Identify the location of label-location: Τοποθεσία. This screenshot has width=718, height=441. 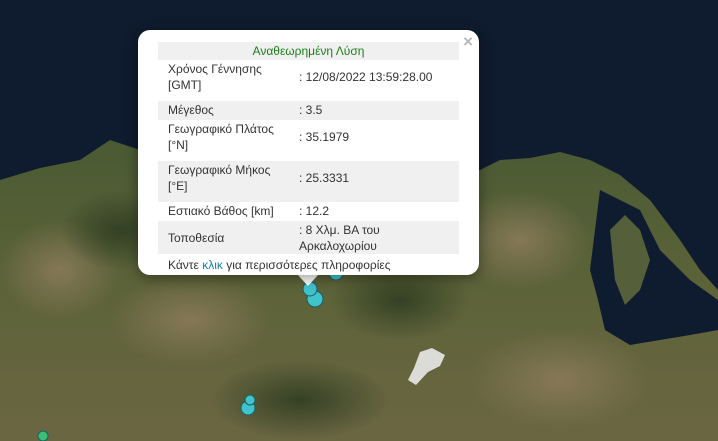
(225, 237).